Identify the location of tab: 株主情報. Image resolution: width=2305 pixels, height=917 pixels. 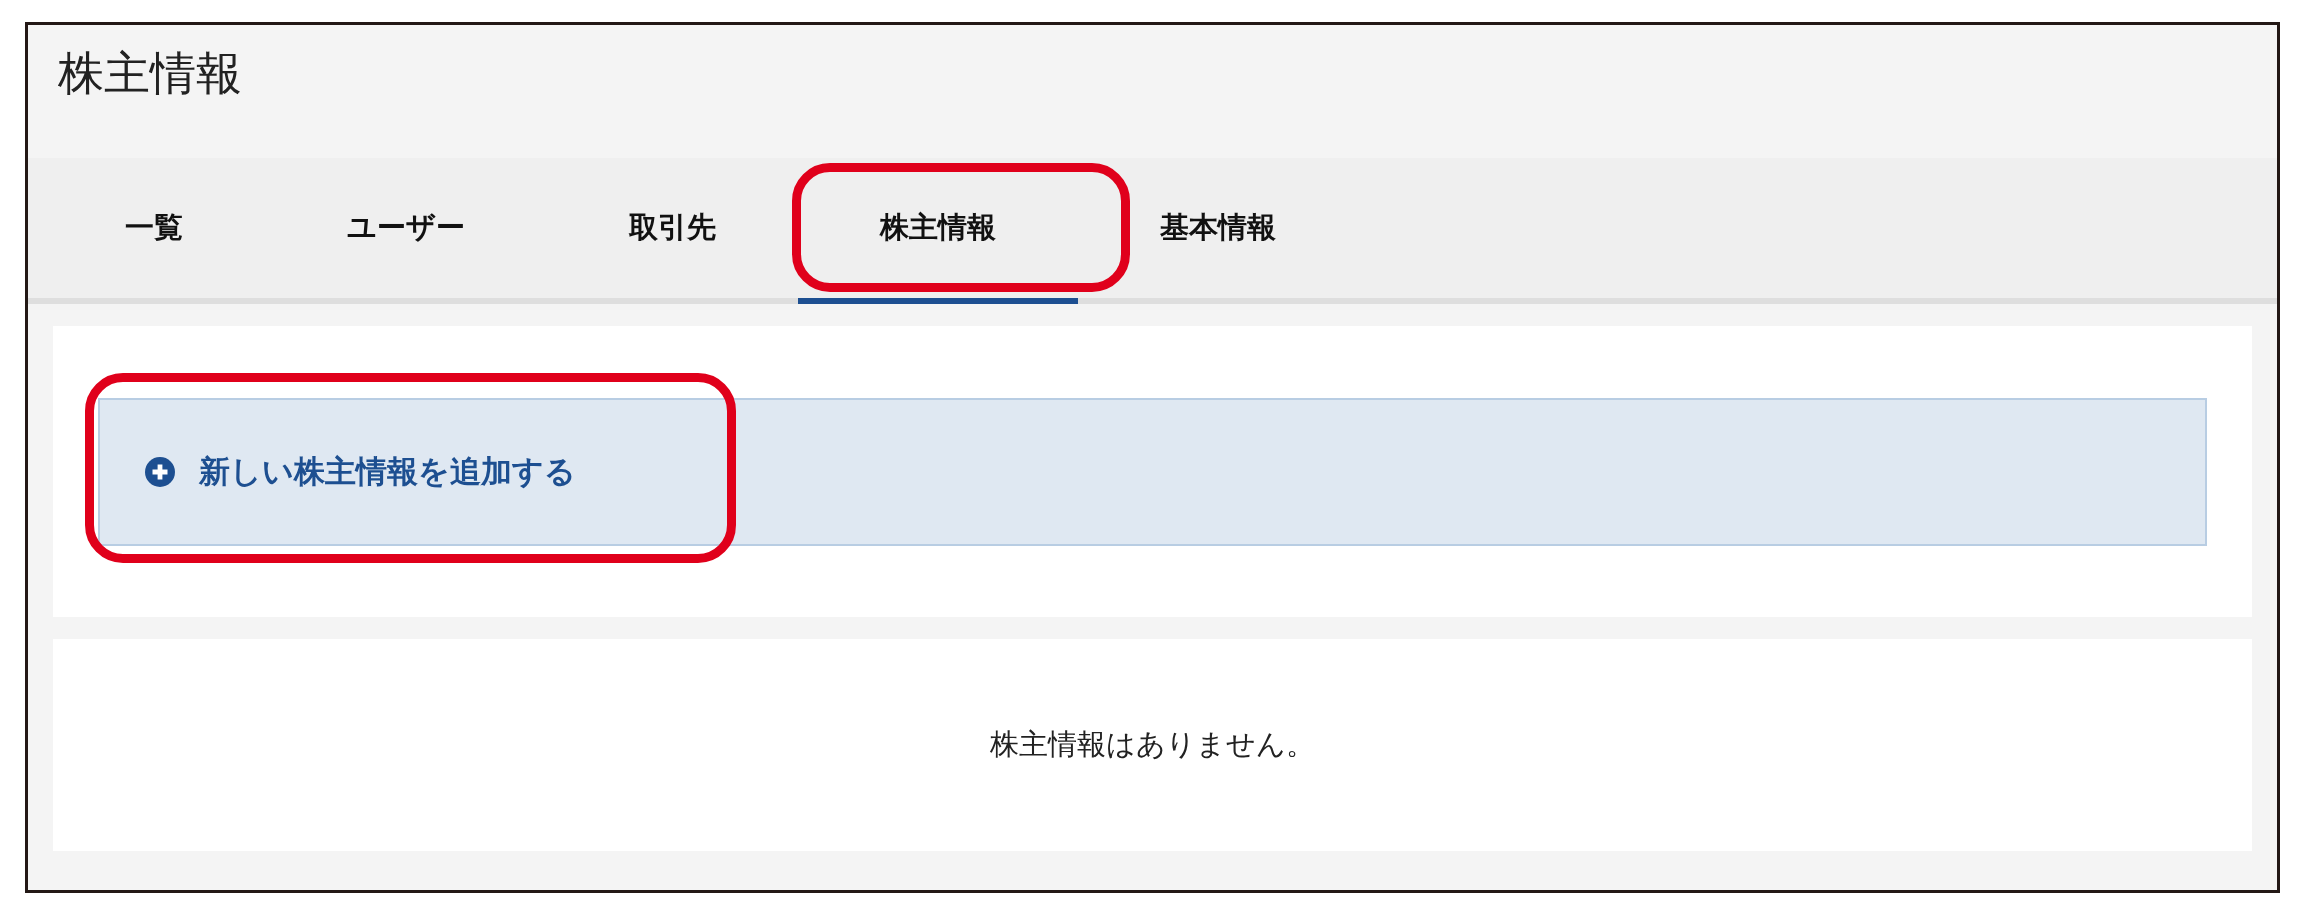
(938, 231).